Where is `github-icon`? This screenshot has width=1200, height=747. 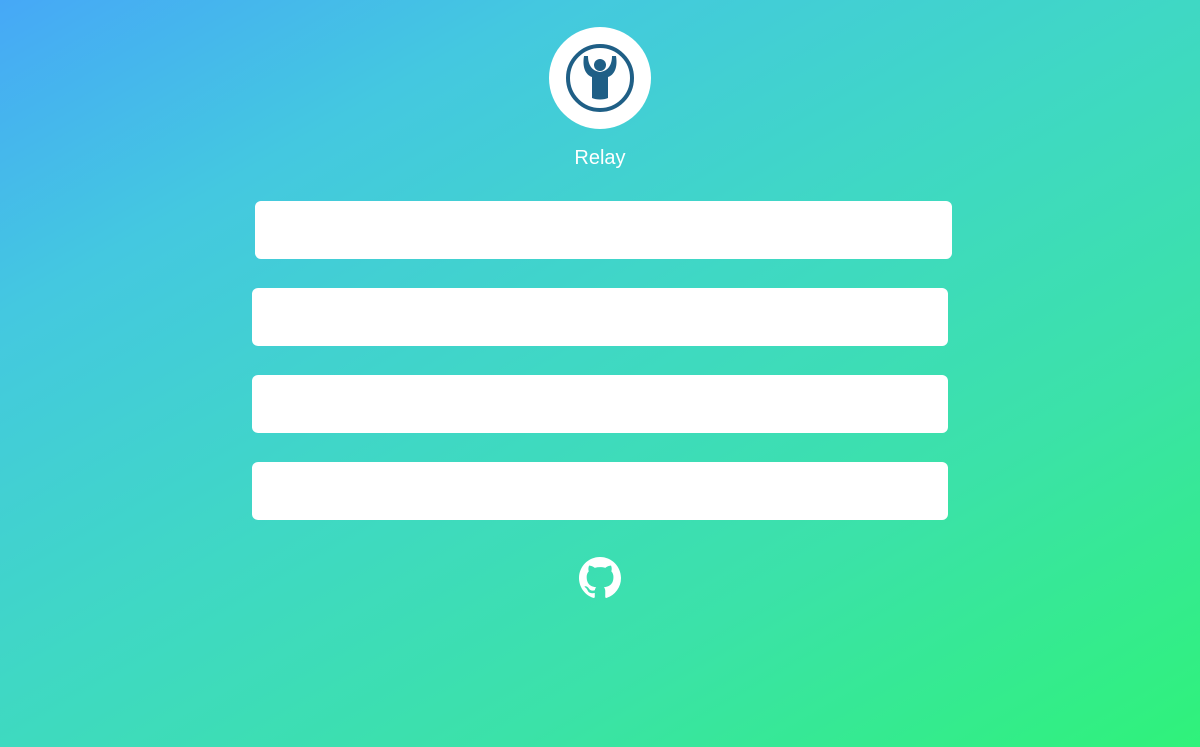
github-icon is located at coordinates (600, 577).